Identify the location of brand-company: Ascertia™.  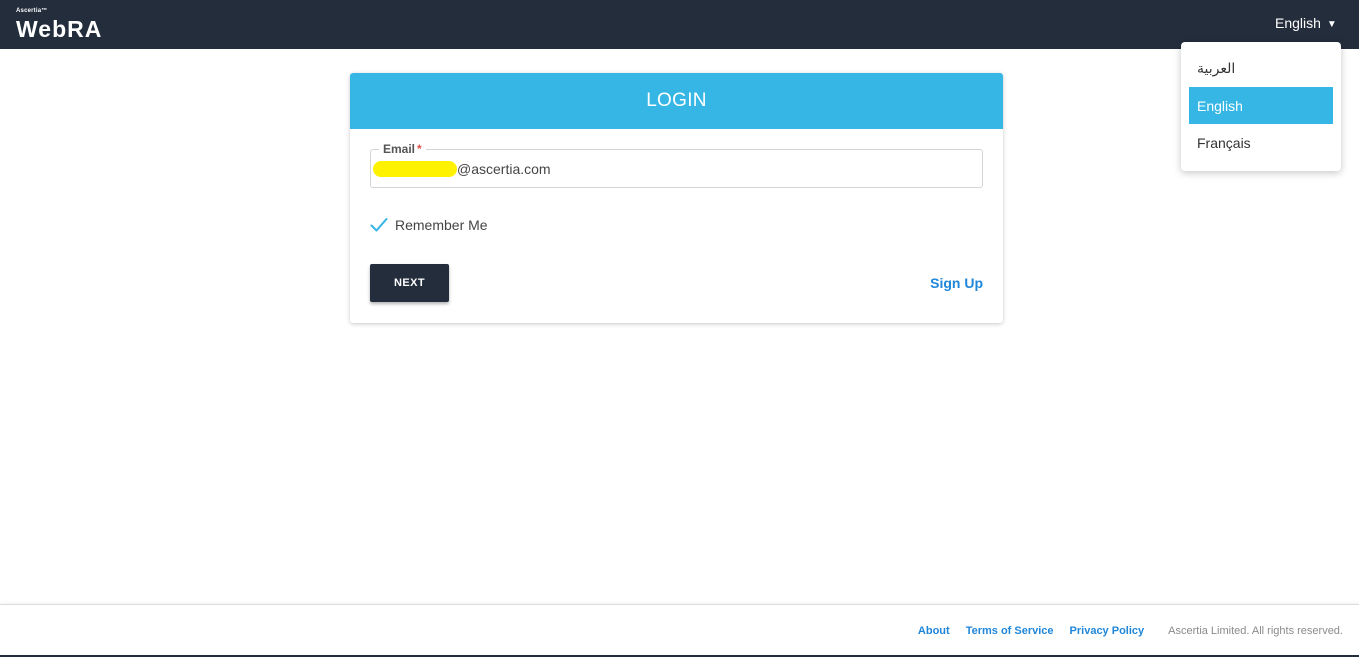
(32, 11).